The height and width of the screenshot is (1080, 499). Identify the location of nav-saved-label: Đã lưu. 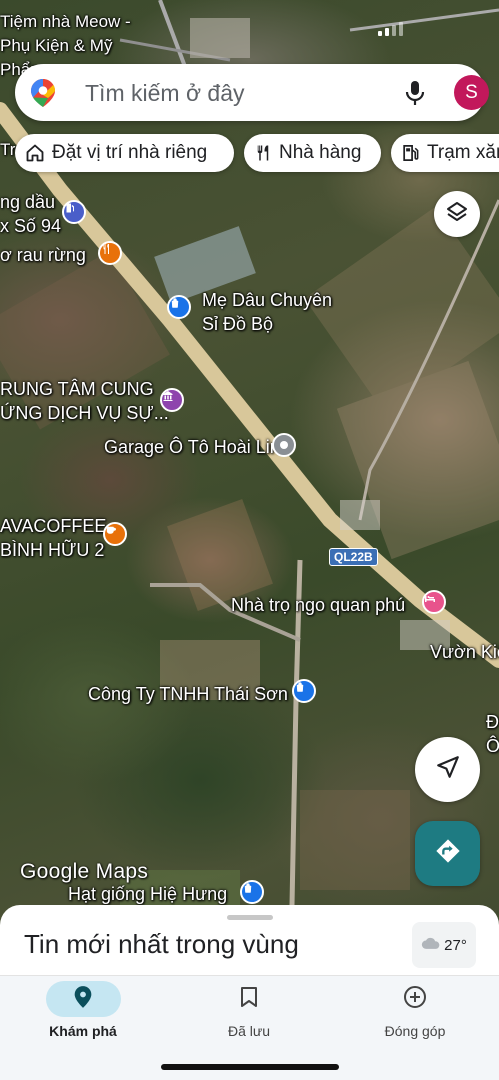
(249, 1031).